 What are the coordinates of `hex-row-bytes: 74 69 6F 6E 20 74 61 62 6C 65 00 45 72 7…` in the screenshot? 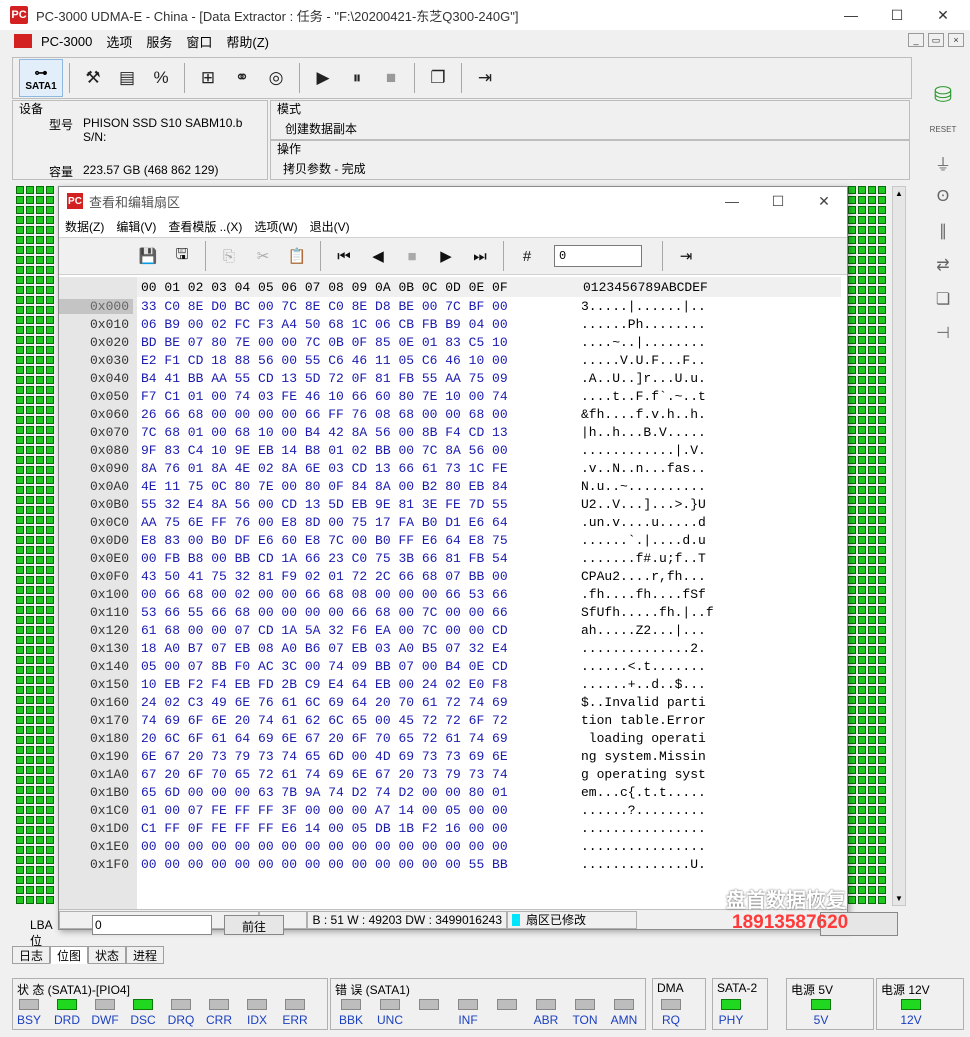 It's located at (359, 720).